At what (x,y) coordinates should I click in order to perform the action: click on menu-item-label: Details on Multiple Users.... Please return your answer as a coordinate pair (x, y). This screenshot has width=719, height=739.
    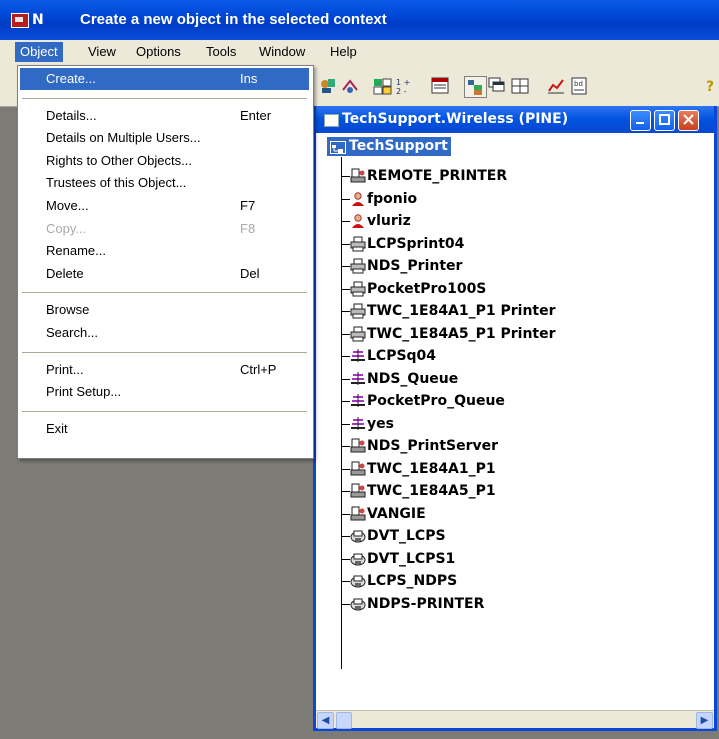
    Looking at the image, I should click on (123, 138).